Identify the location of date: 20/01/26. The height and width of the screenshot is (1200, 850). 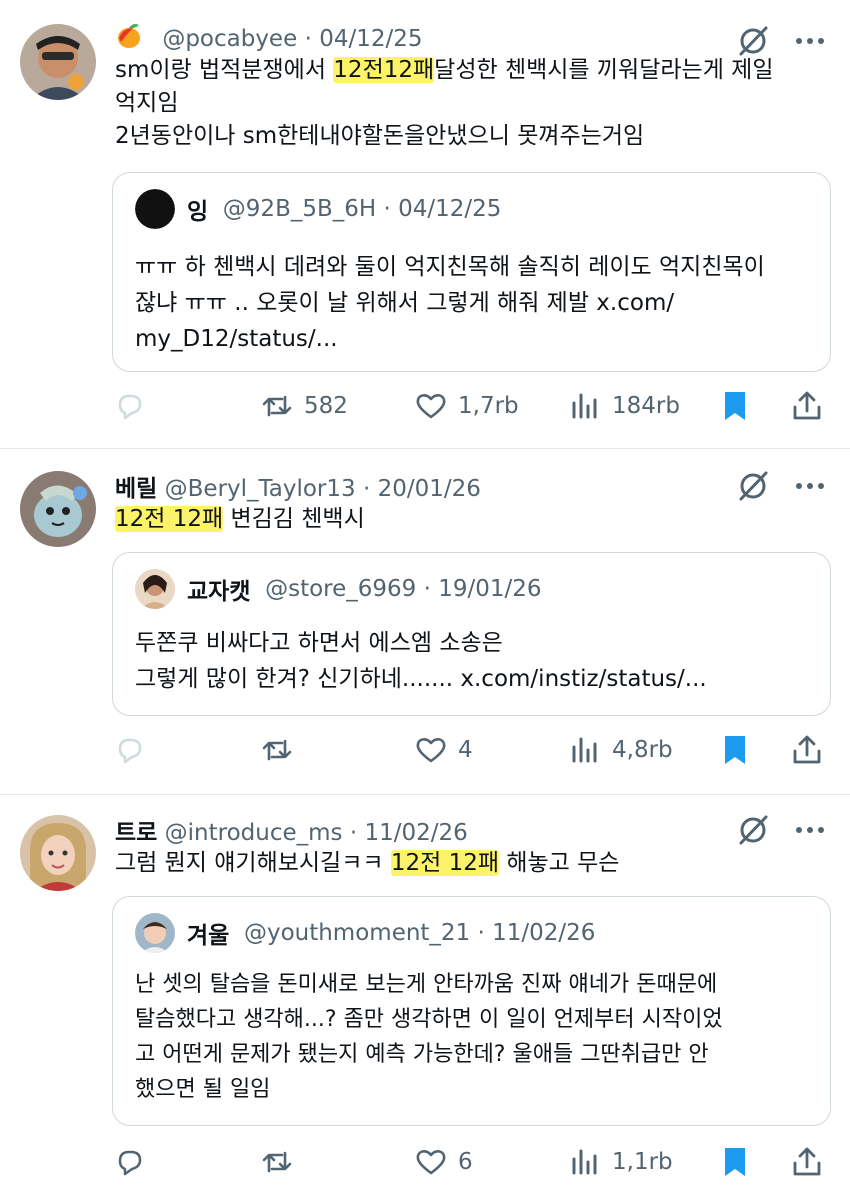
(429, 489).